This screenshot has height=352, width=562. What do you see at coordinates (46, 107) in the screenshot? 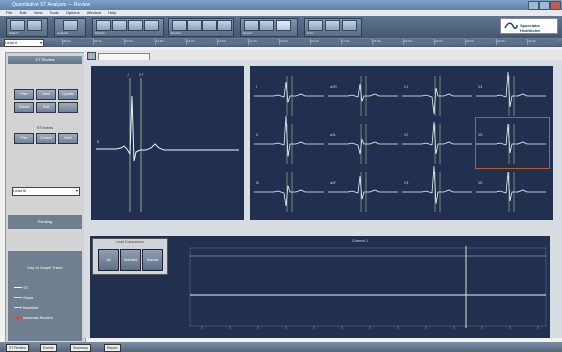
I see `sidebar-edit-button: Edit` at bounding box center [46, 107].